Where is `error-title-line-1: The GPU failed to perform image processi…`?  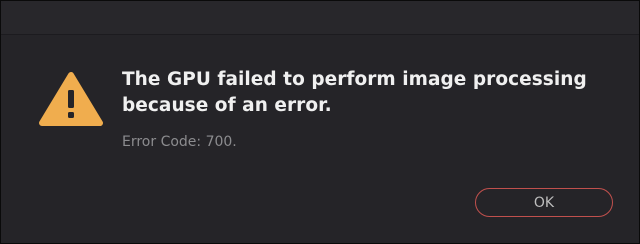
error-title-line-1: The GPU failed to perform image processi… is located at coordinates (354, 79).